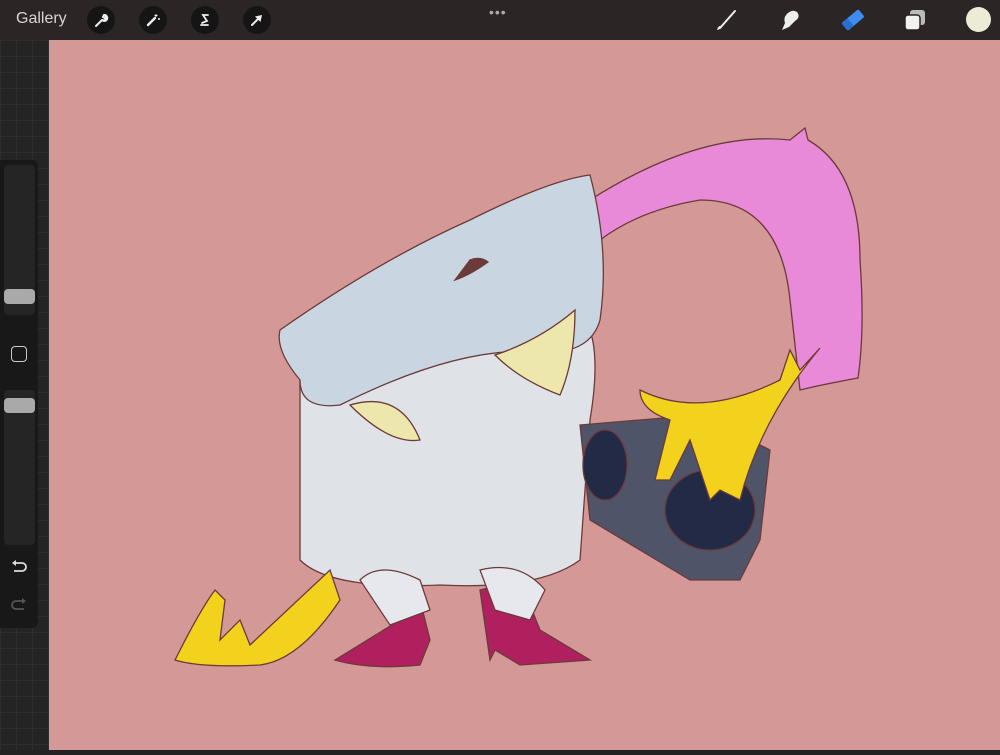  I want to click on magic-wand-icon, so click(153, 20).